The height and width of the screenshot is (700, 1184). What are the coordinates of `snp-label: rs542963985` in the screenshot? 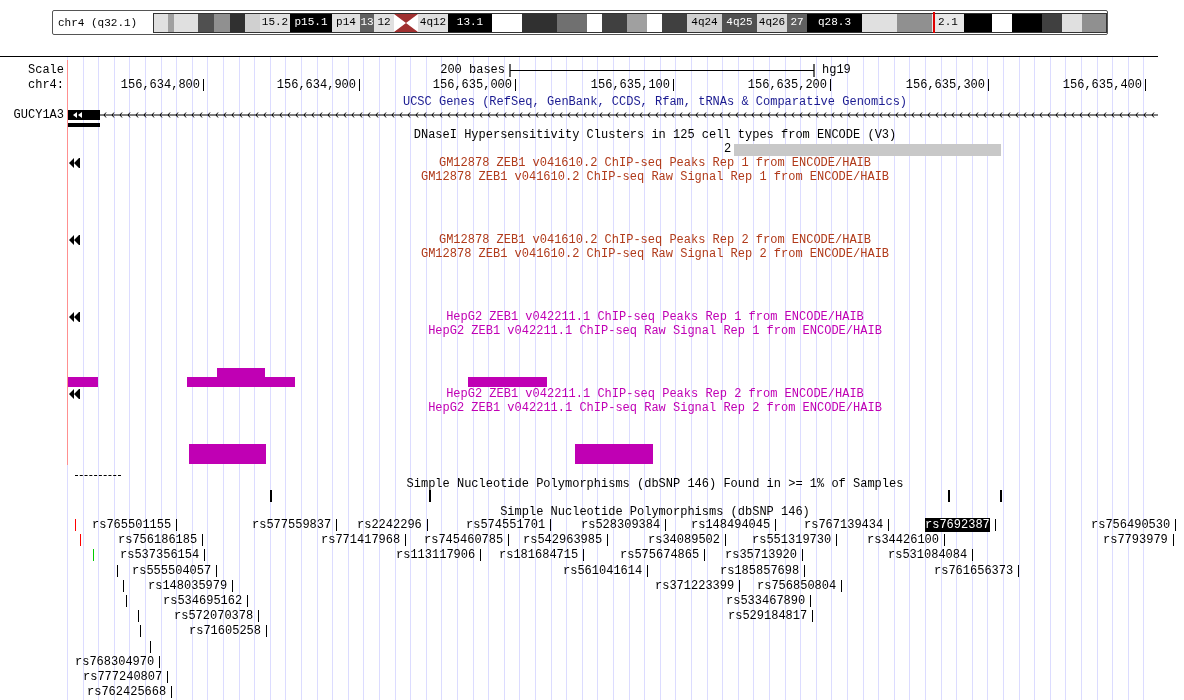 It's located at (563, 540).